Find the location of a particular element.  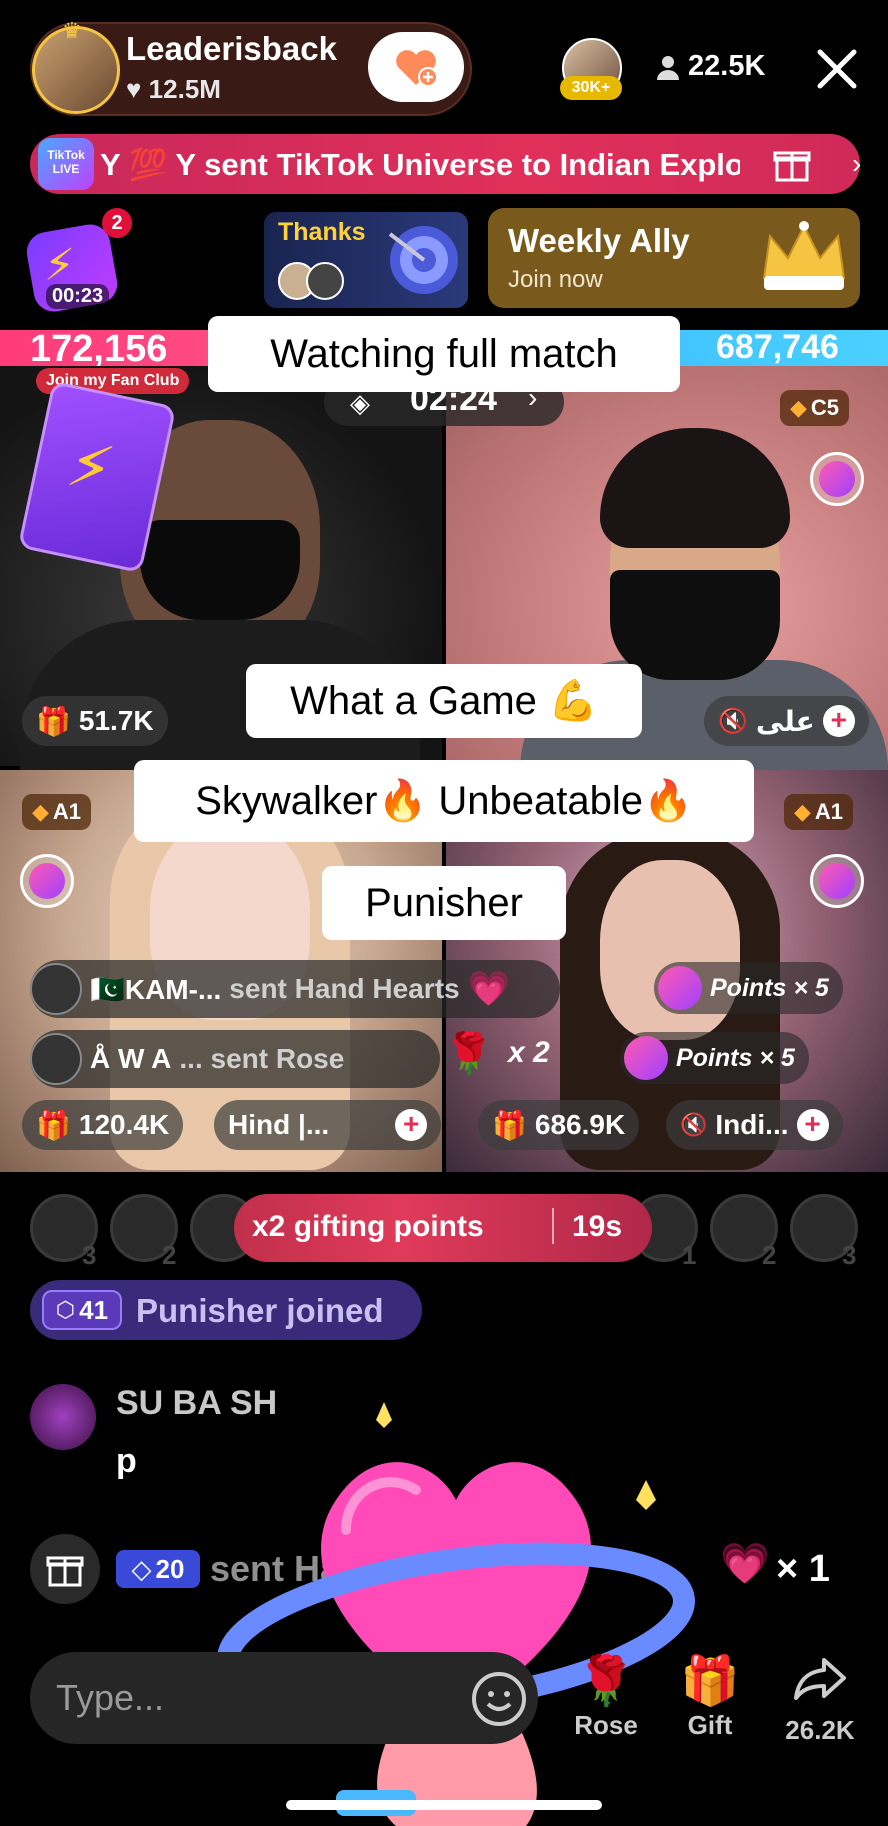

tile-gift-stat: 🎁 51.7K is located at coordinates (95, 721).